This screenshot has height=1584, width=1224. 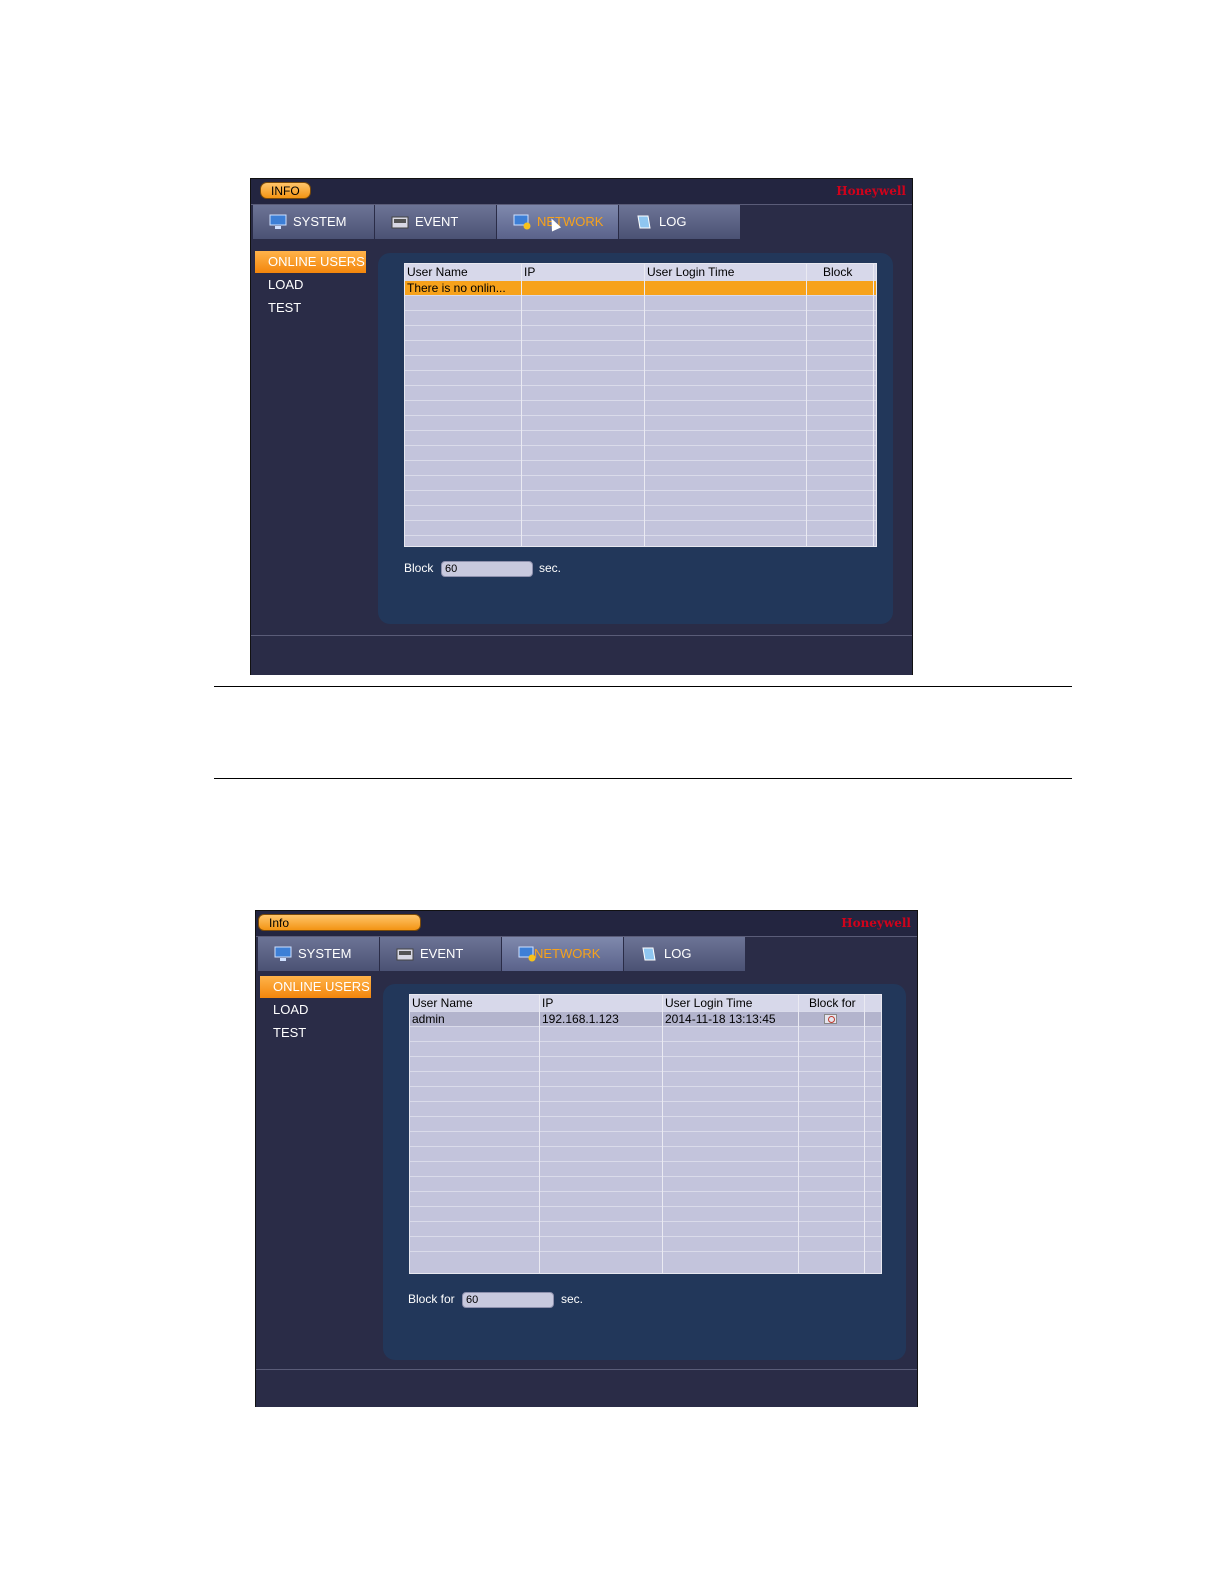 I want to click on title-bar: INFO Honeywell, so click(x=581, y=192).